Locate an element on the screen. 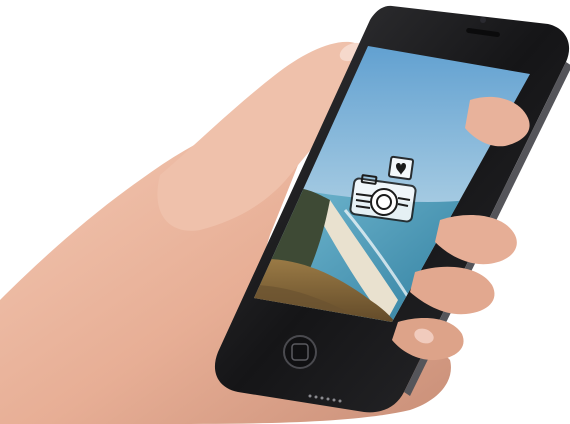  front-camera is located at coordinates (483, 20).